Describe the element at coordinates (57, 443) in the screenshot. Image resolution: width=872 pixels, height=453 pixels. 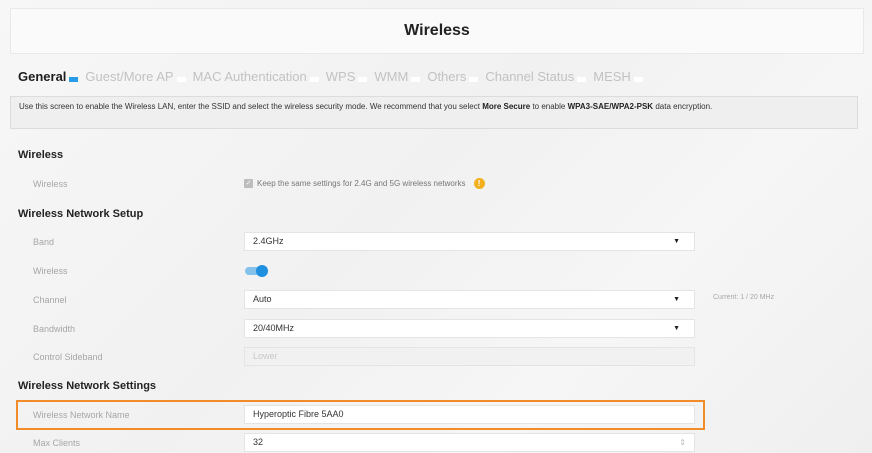
I see `max-clients-label: Max Clients` at that location.